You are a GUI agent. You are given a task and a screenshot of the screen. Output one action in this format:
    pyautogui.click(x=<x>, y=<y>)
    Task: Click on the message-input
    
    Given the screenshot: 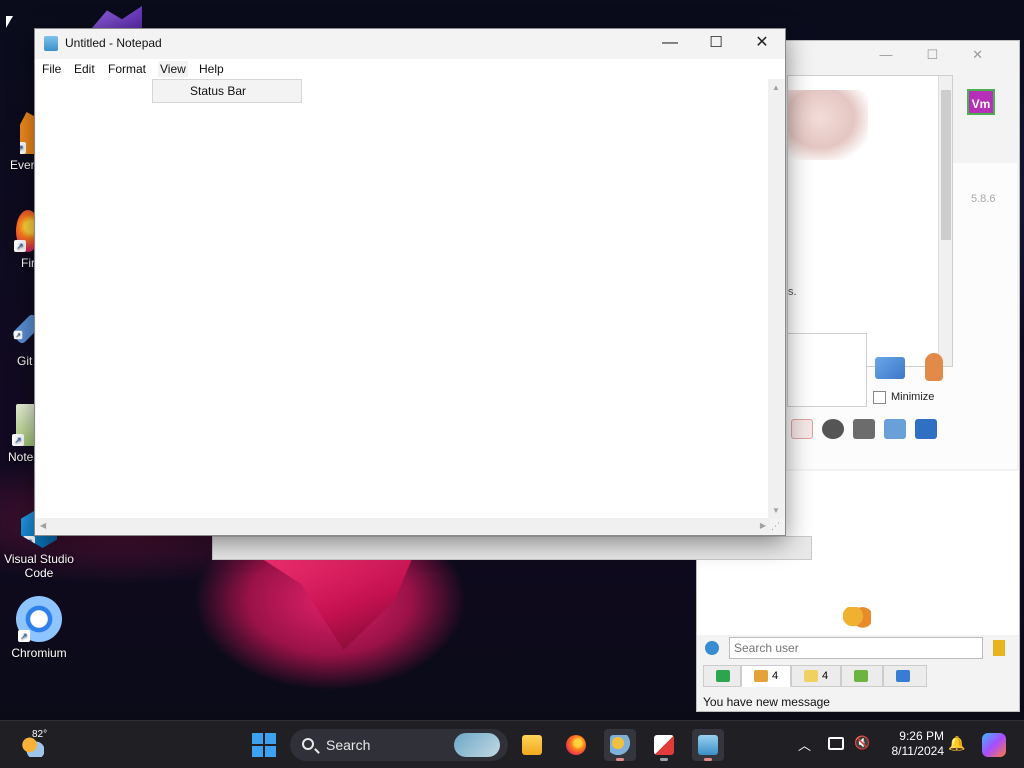 What is the action you would take?
    pyautogui.click(x=827, y=370)
    